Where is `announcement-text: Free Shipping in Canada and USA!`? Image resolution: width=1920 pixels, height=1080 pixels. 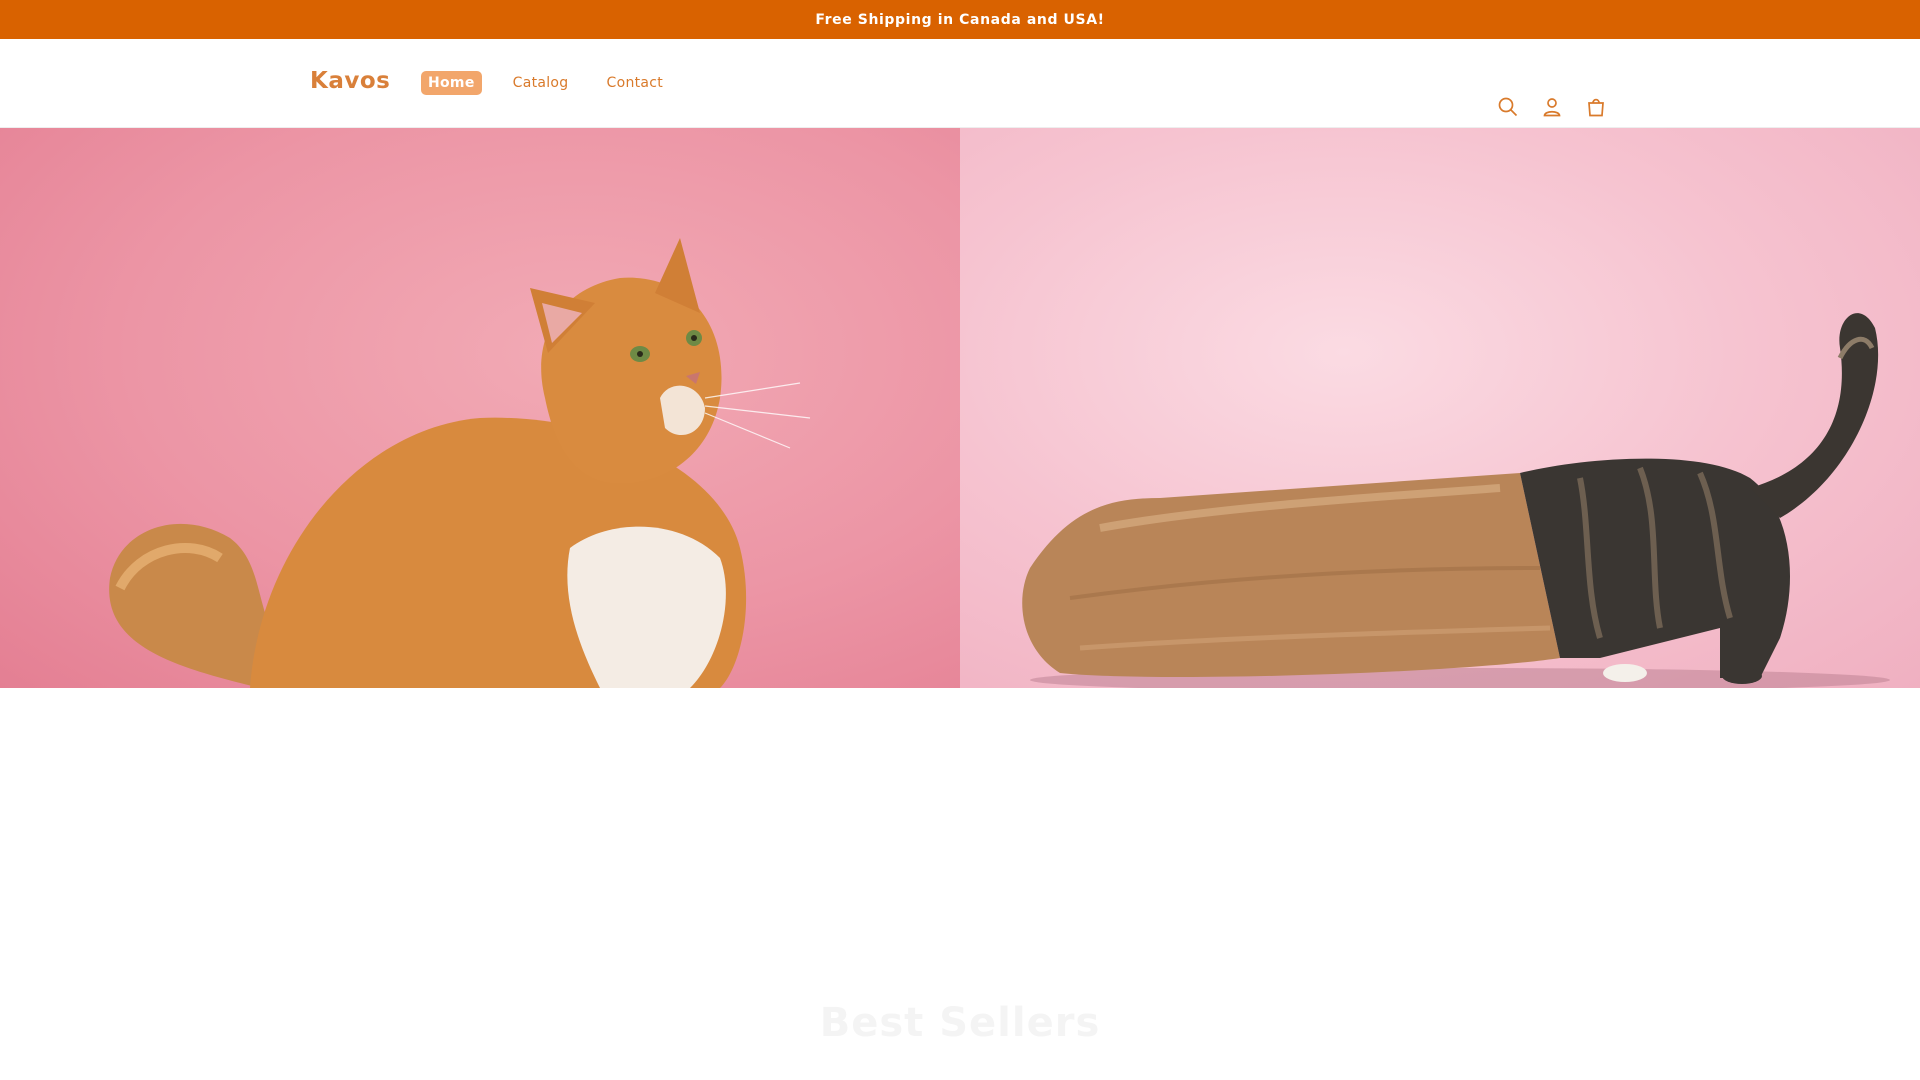
announcement-text: Free Shipping in Canada and USA! is located at coordinates (960, 19).